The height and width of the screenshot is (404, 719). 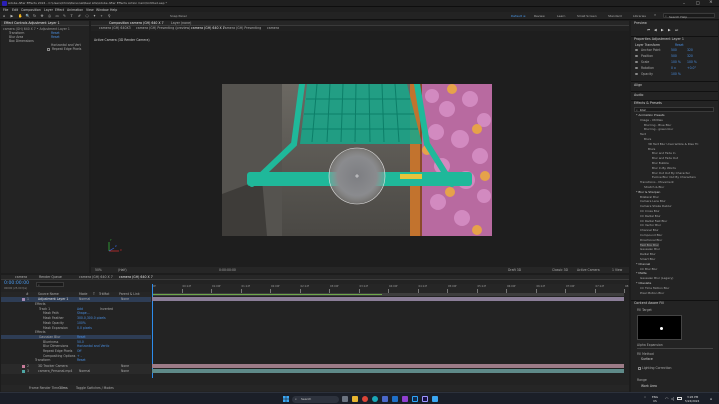 What do you see at coordinates (80, 342) in the screenshot?
I see `property-value: 50.0` at bounding box center [80, 342].